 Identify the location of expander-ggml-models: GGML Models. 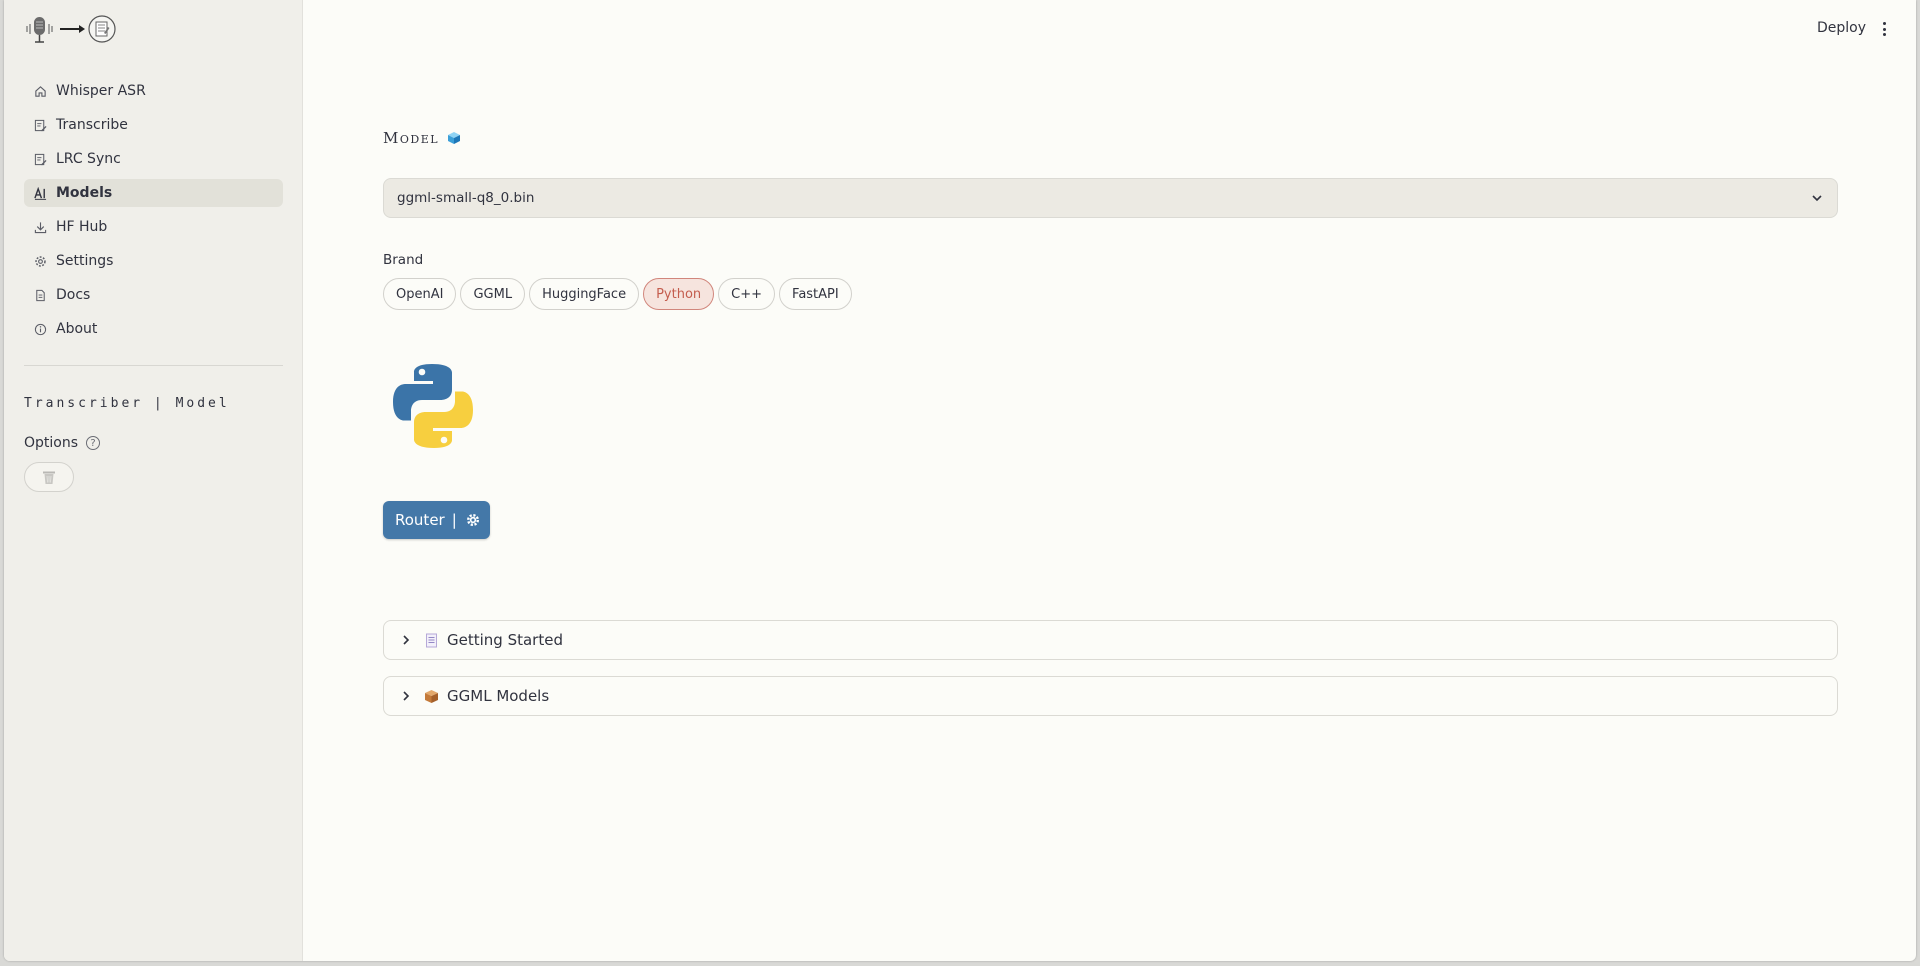
(1110, 696).